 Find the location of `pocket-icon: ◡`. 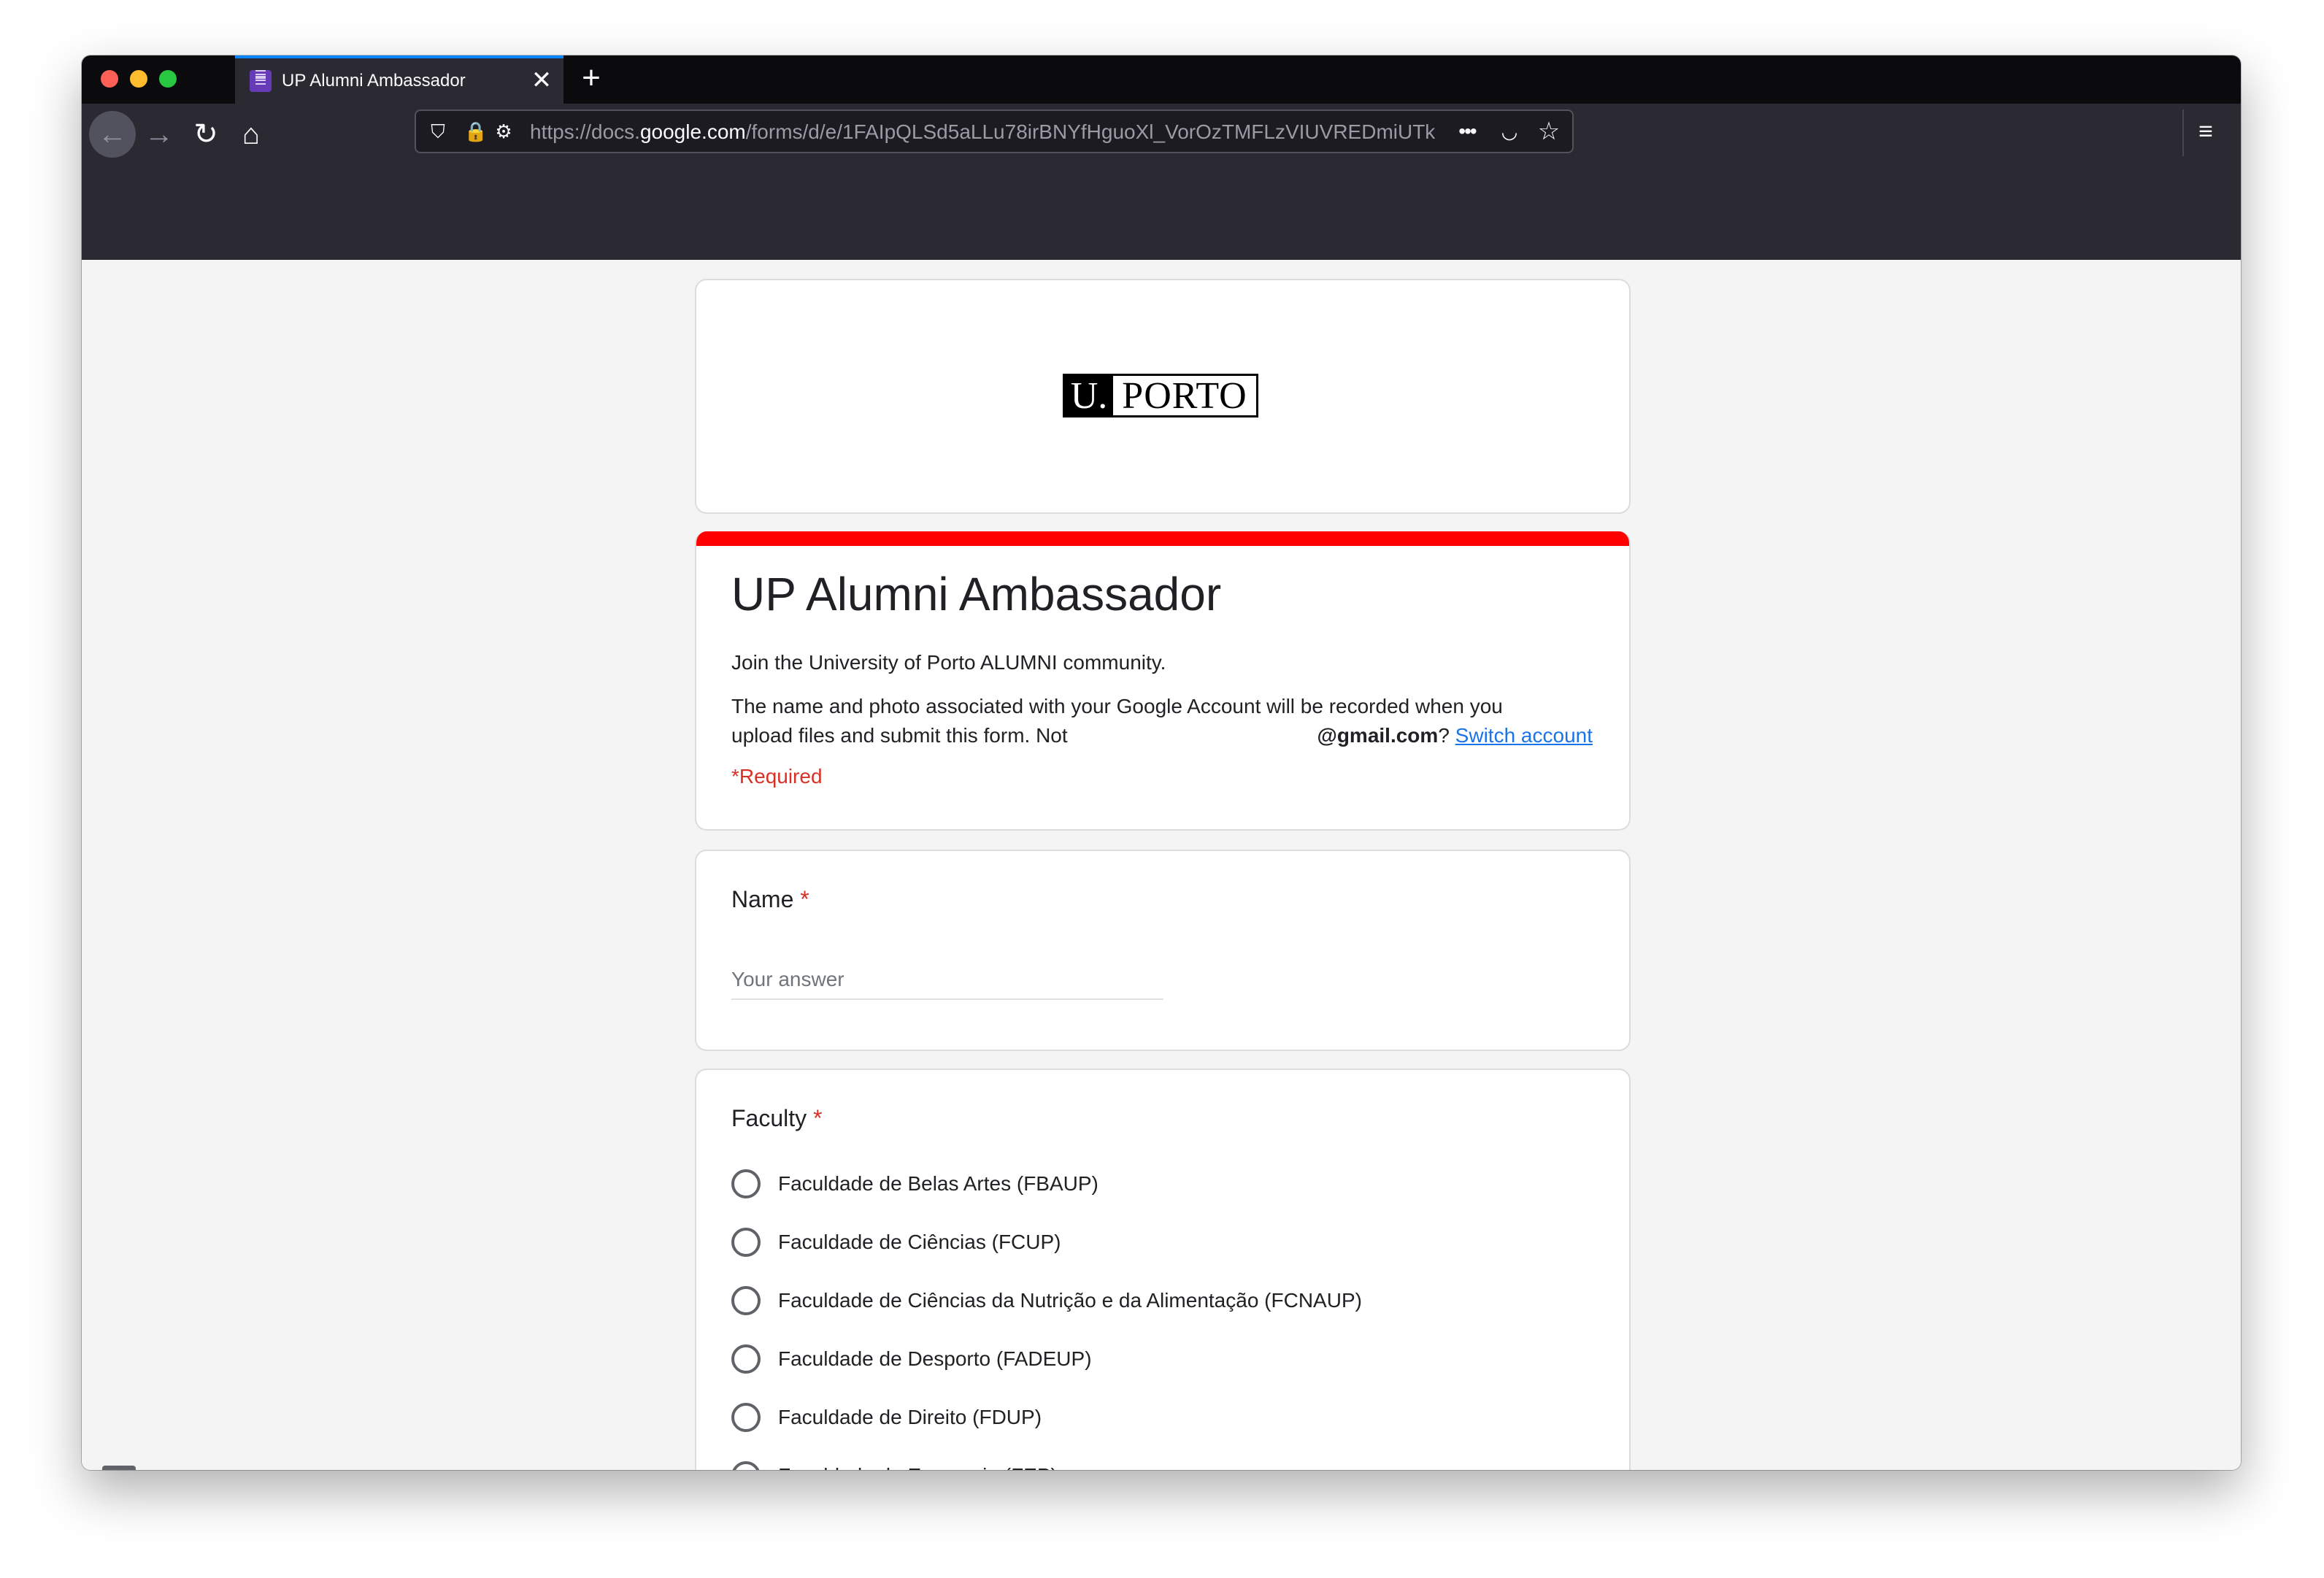

pocket-icon: ◡ is located at coordinates (1509, 131).